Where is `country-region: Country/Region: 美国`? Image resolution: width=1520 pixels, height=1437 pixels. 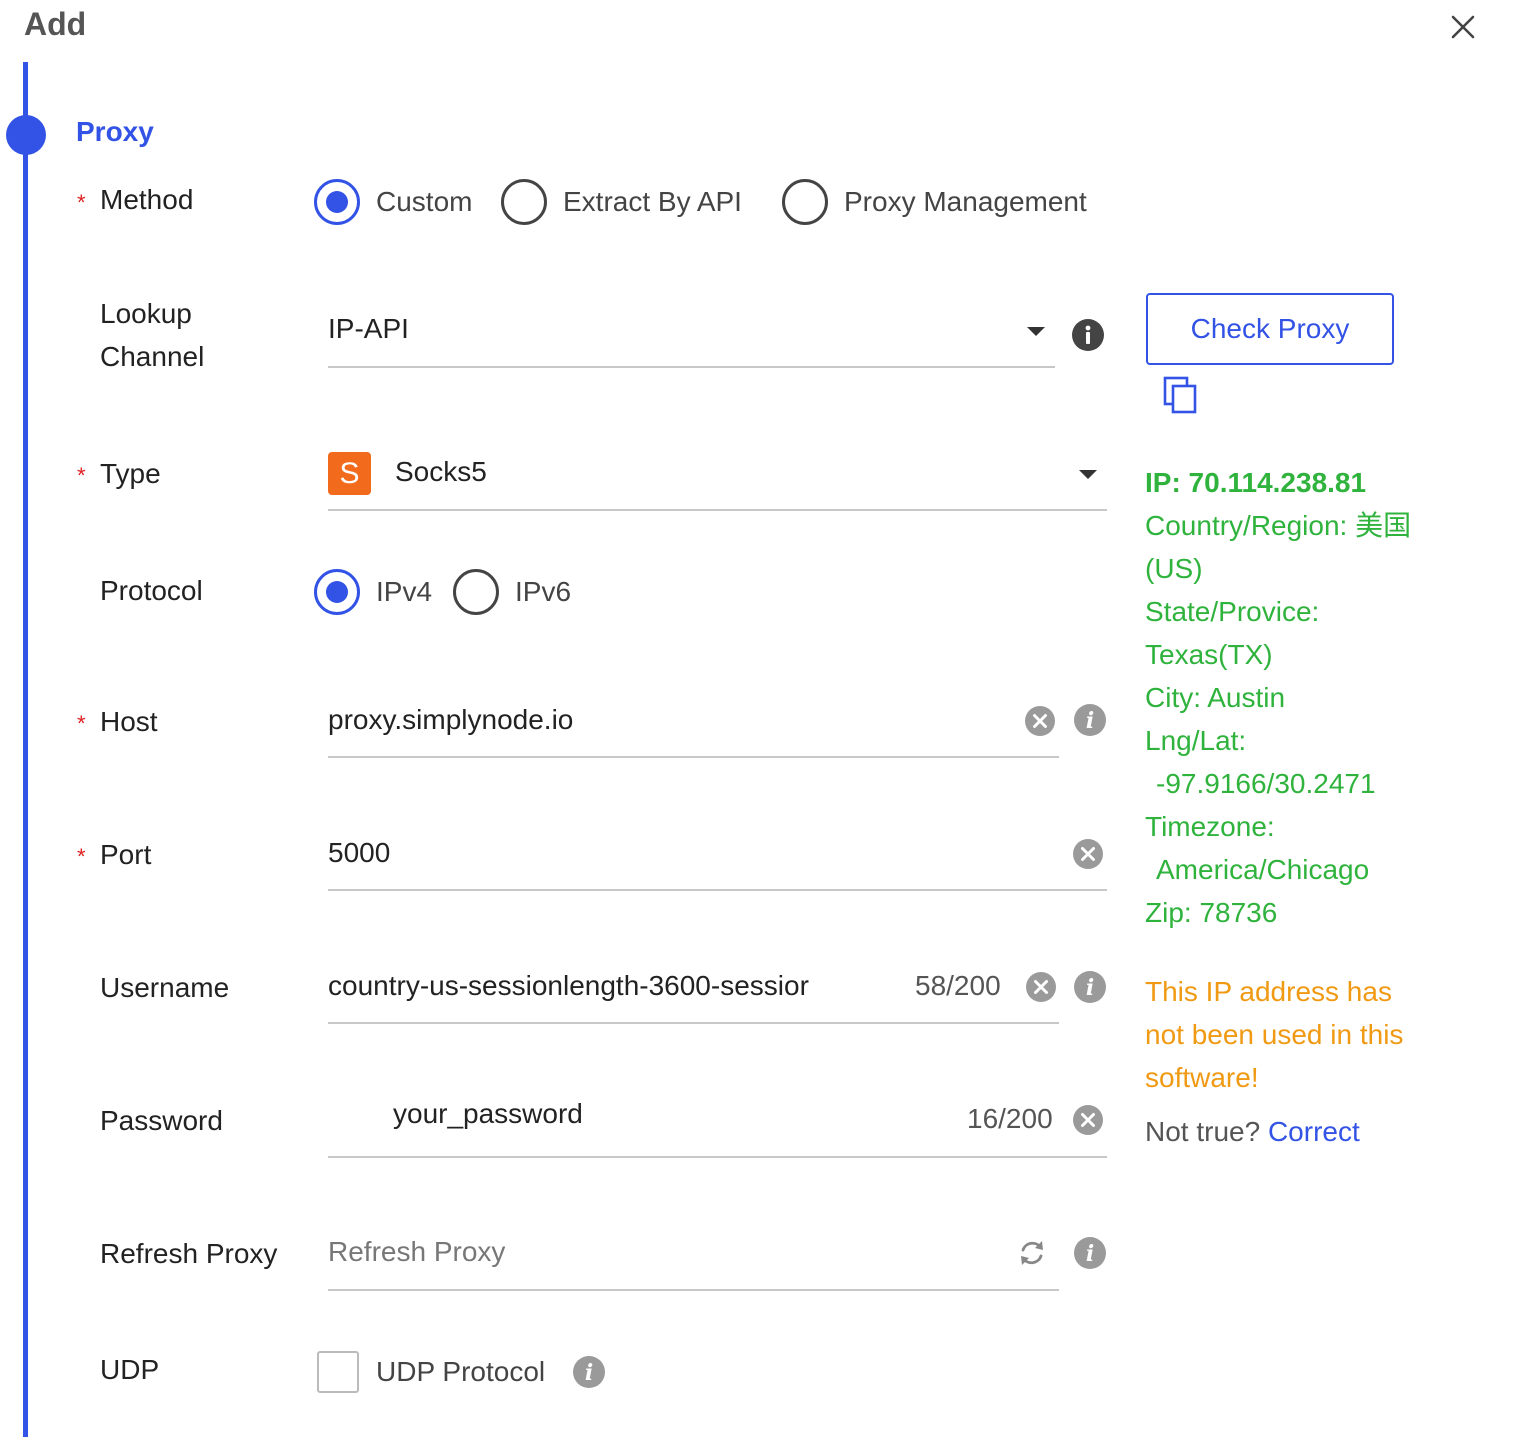 country-region: Country/Region: 美国 is located at coordinates (1278, 525).